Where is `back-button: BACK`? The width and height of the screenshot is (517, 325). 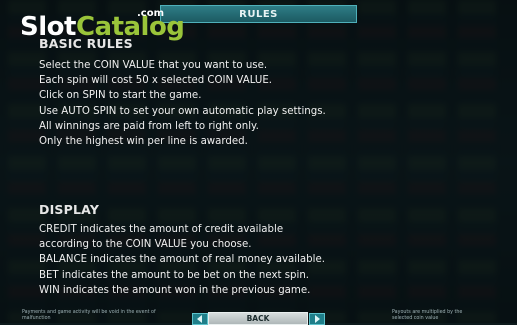
back-button: BACK is located at coordinates (258, 318).